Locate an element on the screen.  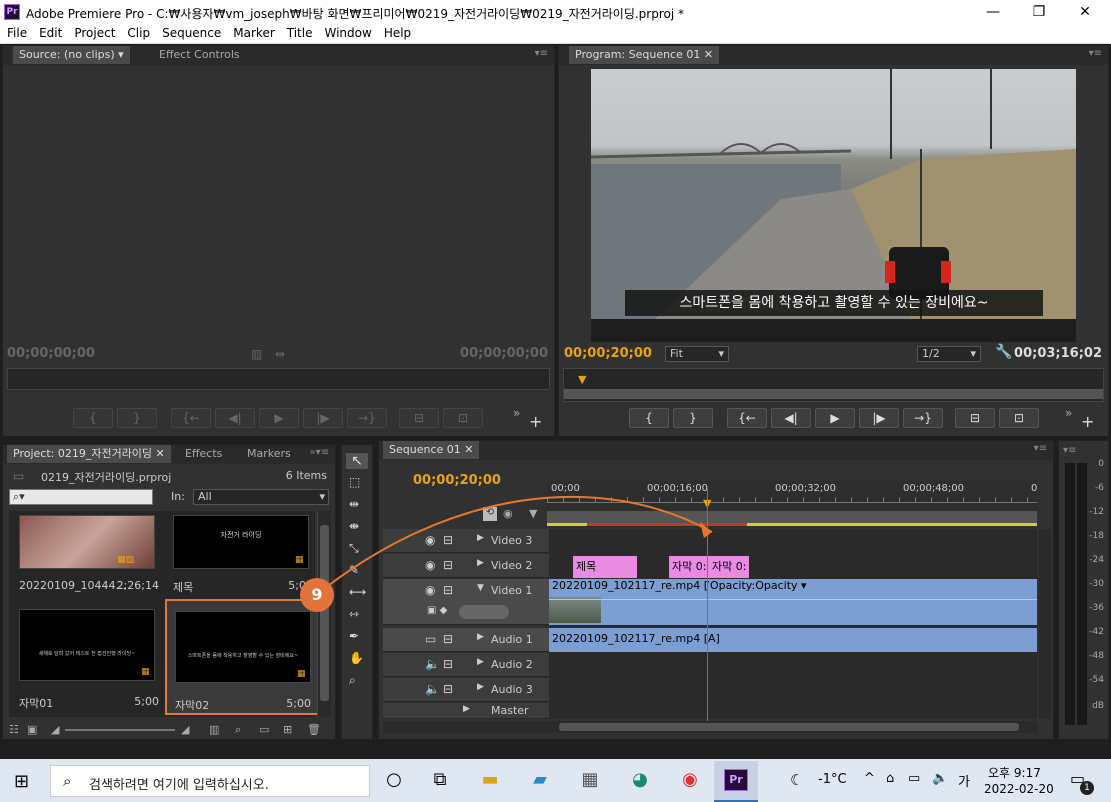
hand-tool-icon: ✋ is located at coordinates (356, 658).